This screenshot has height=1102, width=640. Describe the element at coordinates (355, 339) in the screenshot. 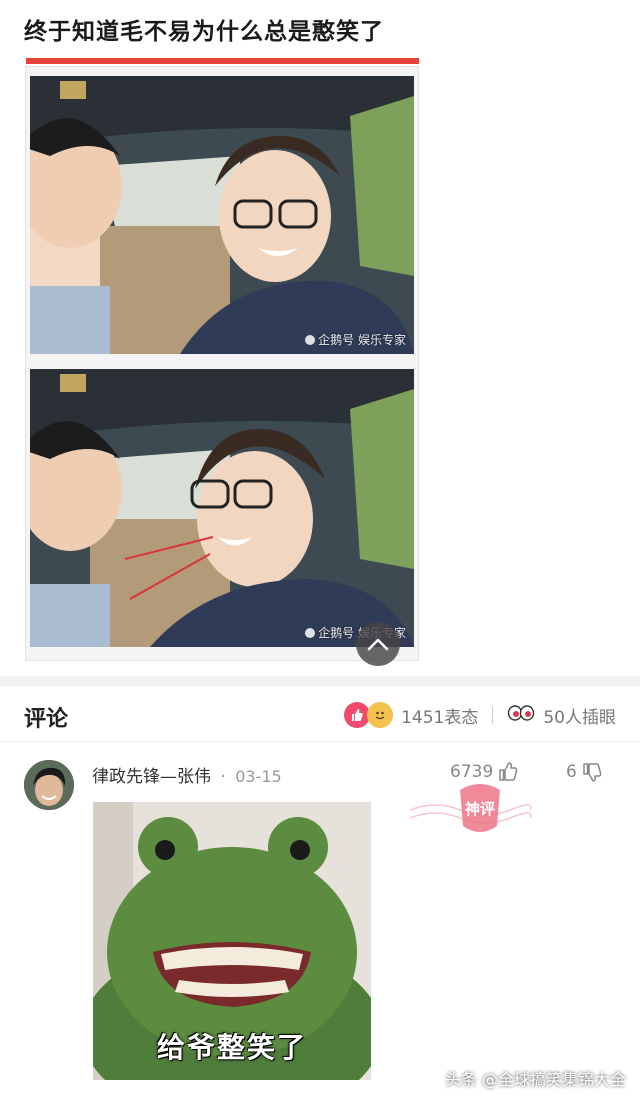

I see `photo-watermark: 企鹅号 娱乐专家` at that location.